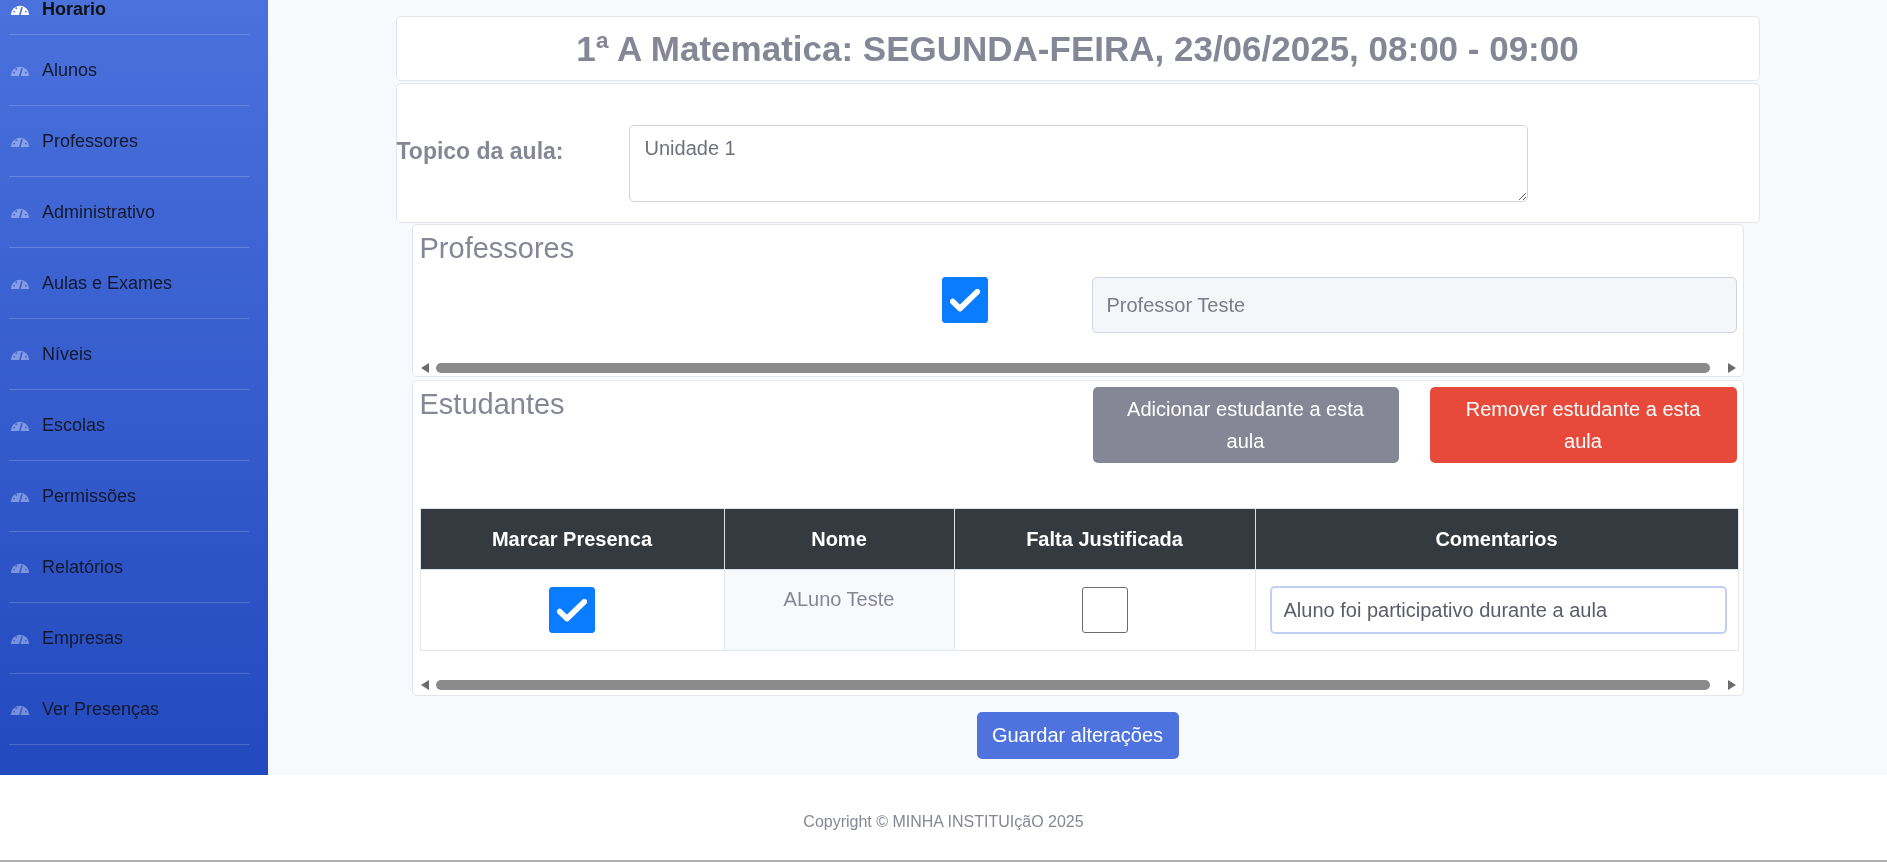 This screenshot has width=1887, height=862. I want to click on teacher-name-field: Professor Teste, so click(1414, 305).